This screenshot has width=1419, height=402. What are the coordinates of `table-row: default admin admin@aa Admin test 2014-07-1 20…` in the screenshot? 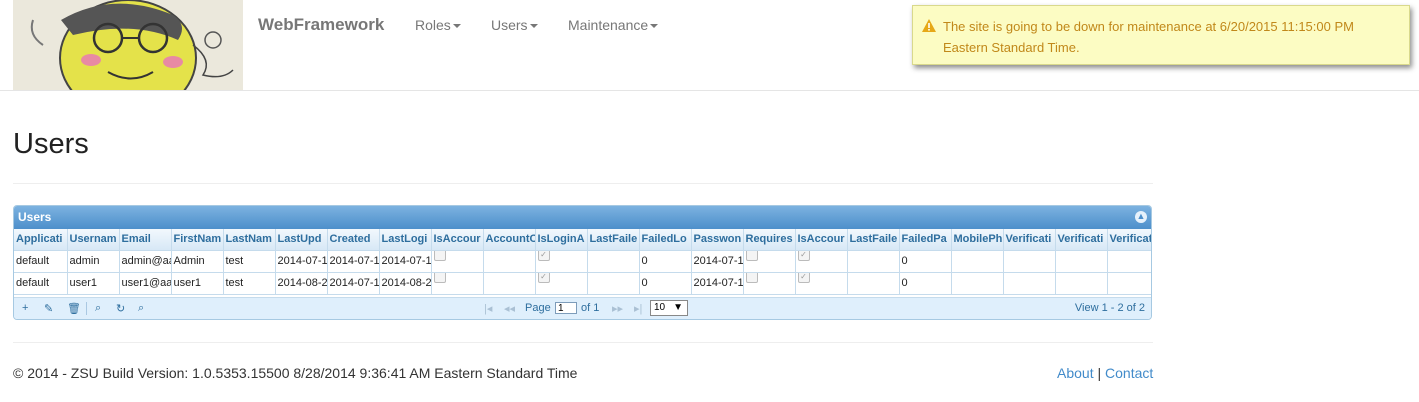 It's located at (582, 261).